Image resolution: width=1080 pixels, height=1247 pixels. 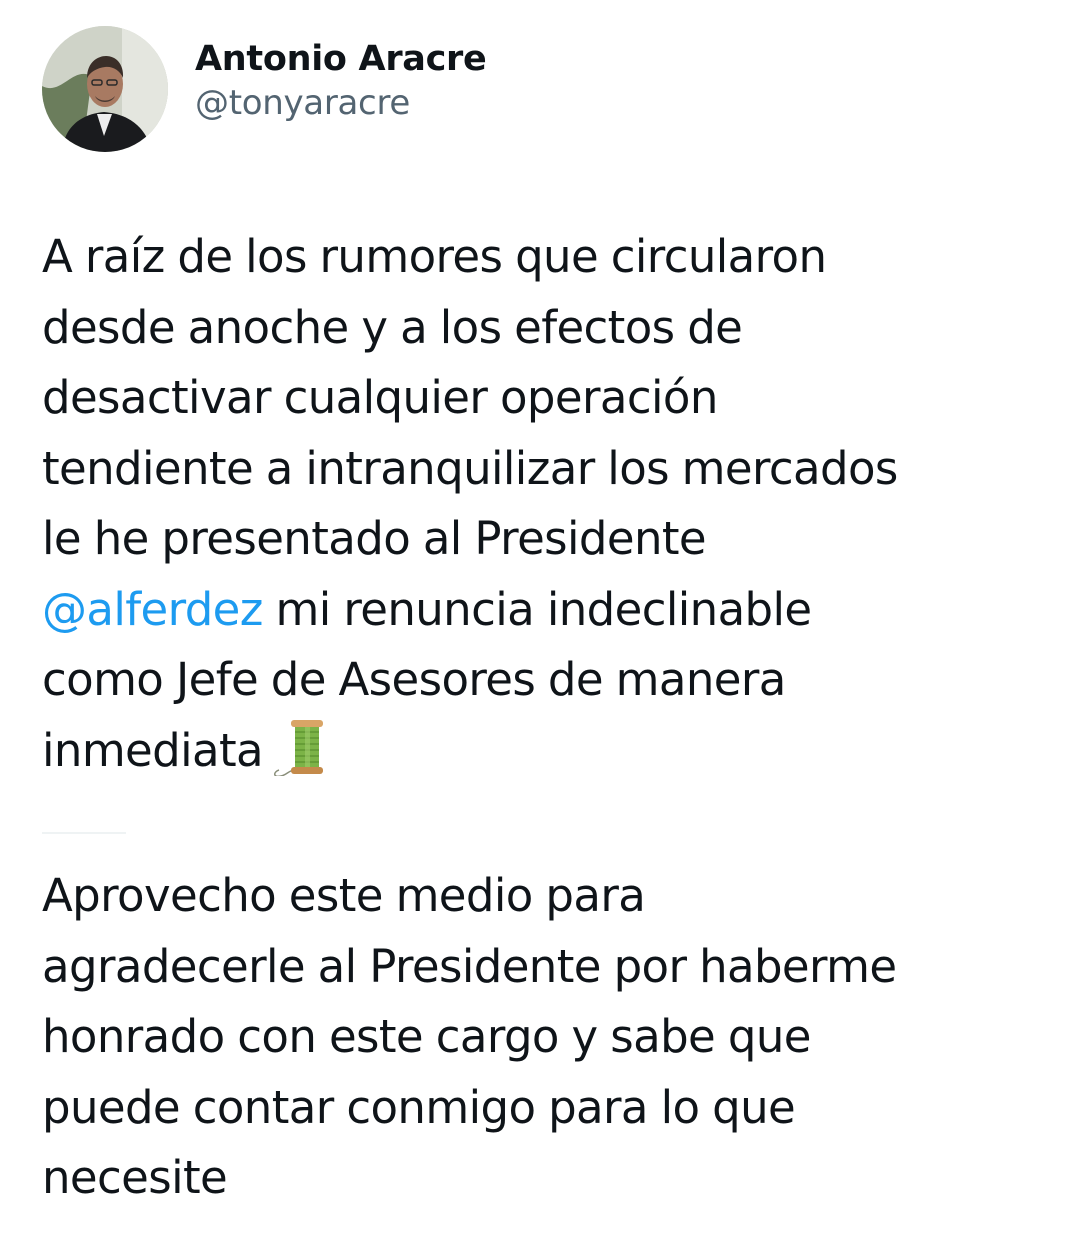 I want to click on tweet-line-text: inmediata, so click(x=153, y=750).